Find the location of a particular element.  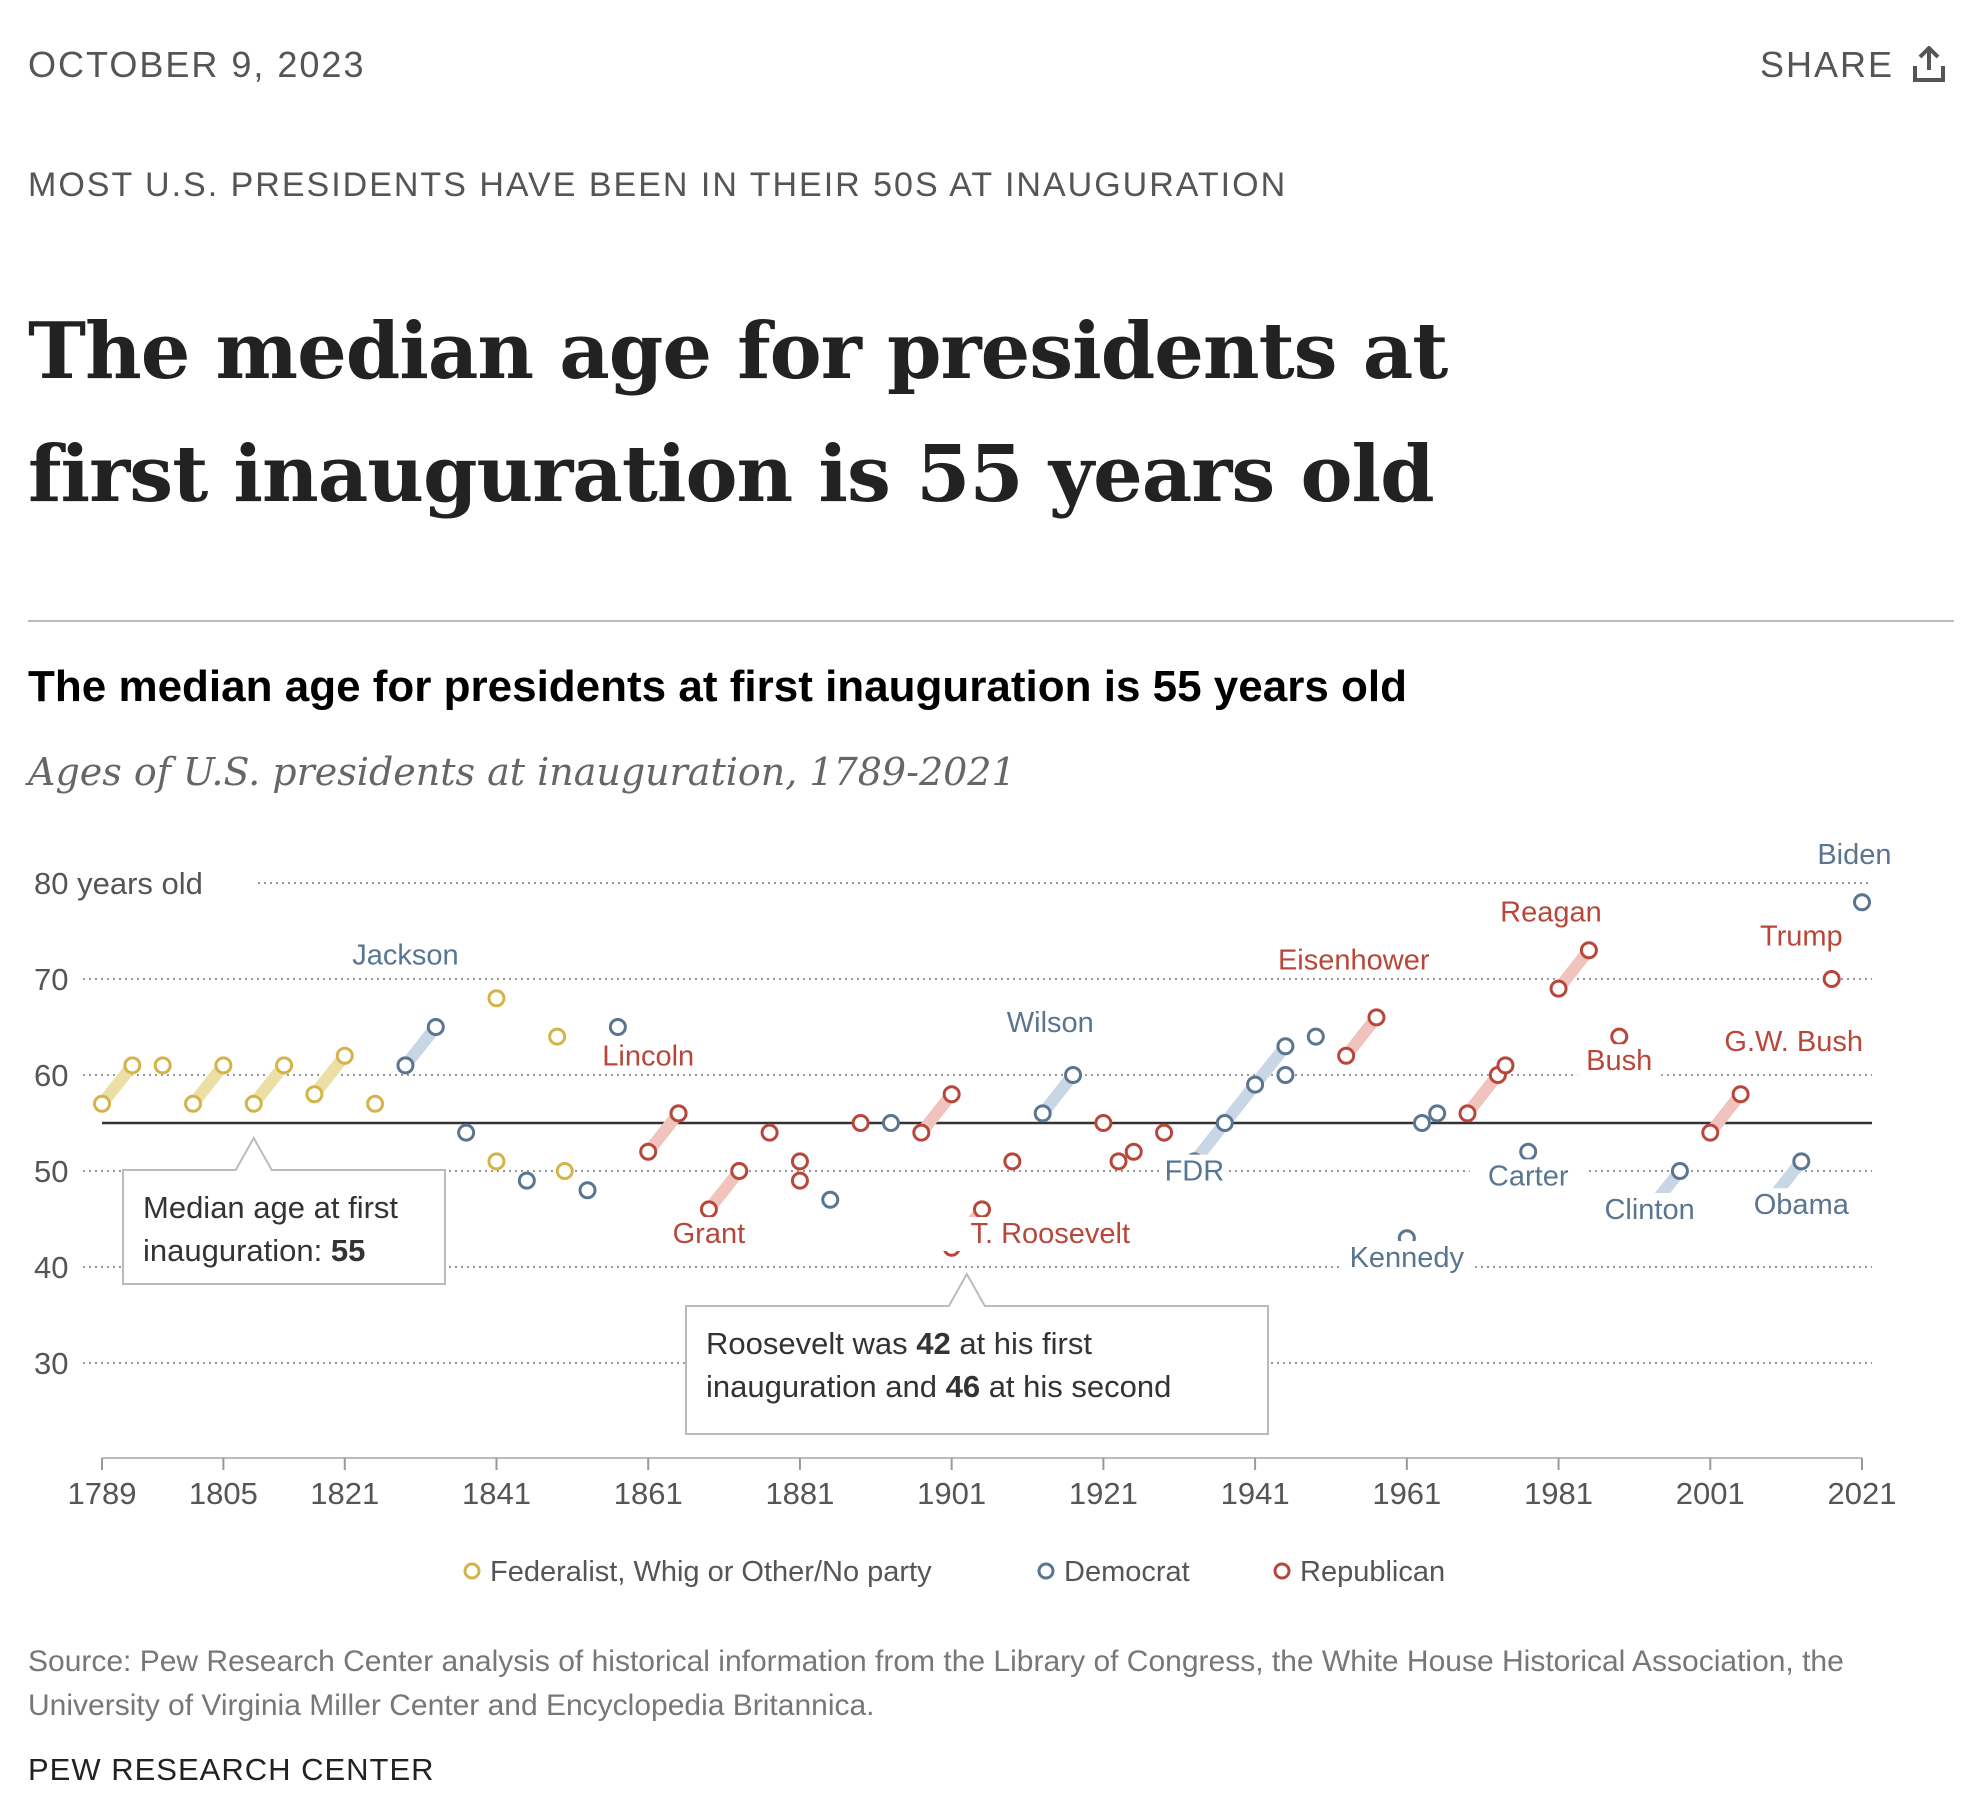

callout-span: 55 is located at coordinates (348, 1250).